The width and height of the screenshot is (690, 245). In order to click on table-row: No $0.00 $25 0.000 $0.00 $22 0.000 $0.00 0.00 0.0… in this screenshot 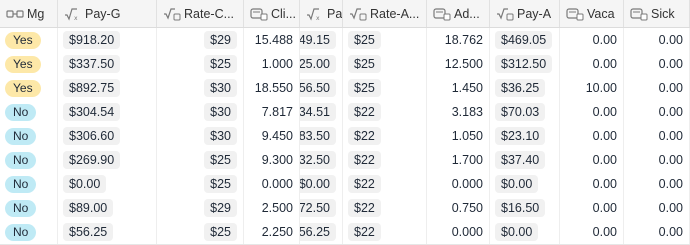, I will do `click(345, 184)`.